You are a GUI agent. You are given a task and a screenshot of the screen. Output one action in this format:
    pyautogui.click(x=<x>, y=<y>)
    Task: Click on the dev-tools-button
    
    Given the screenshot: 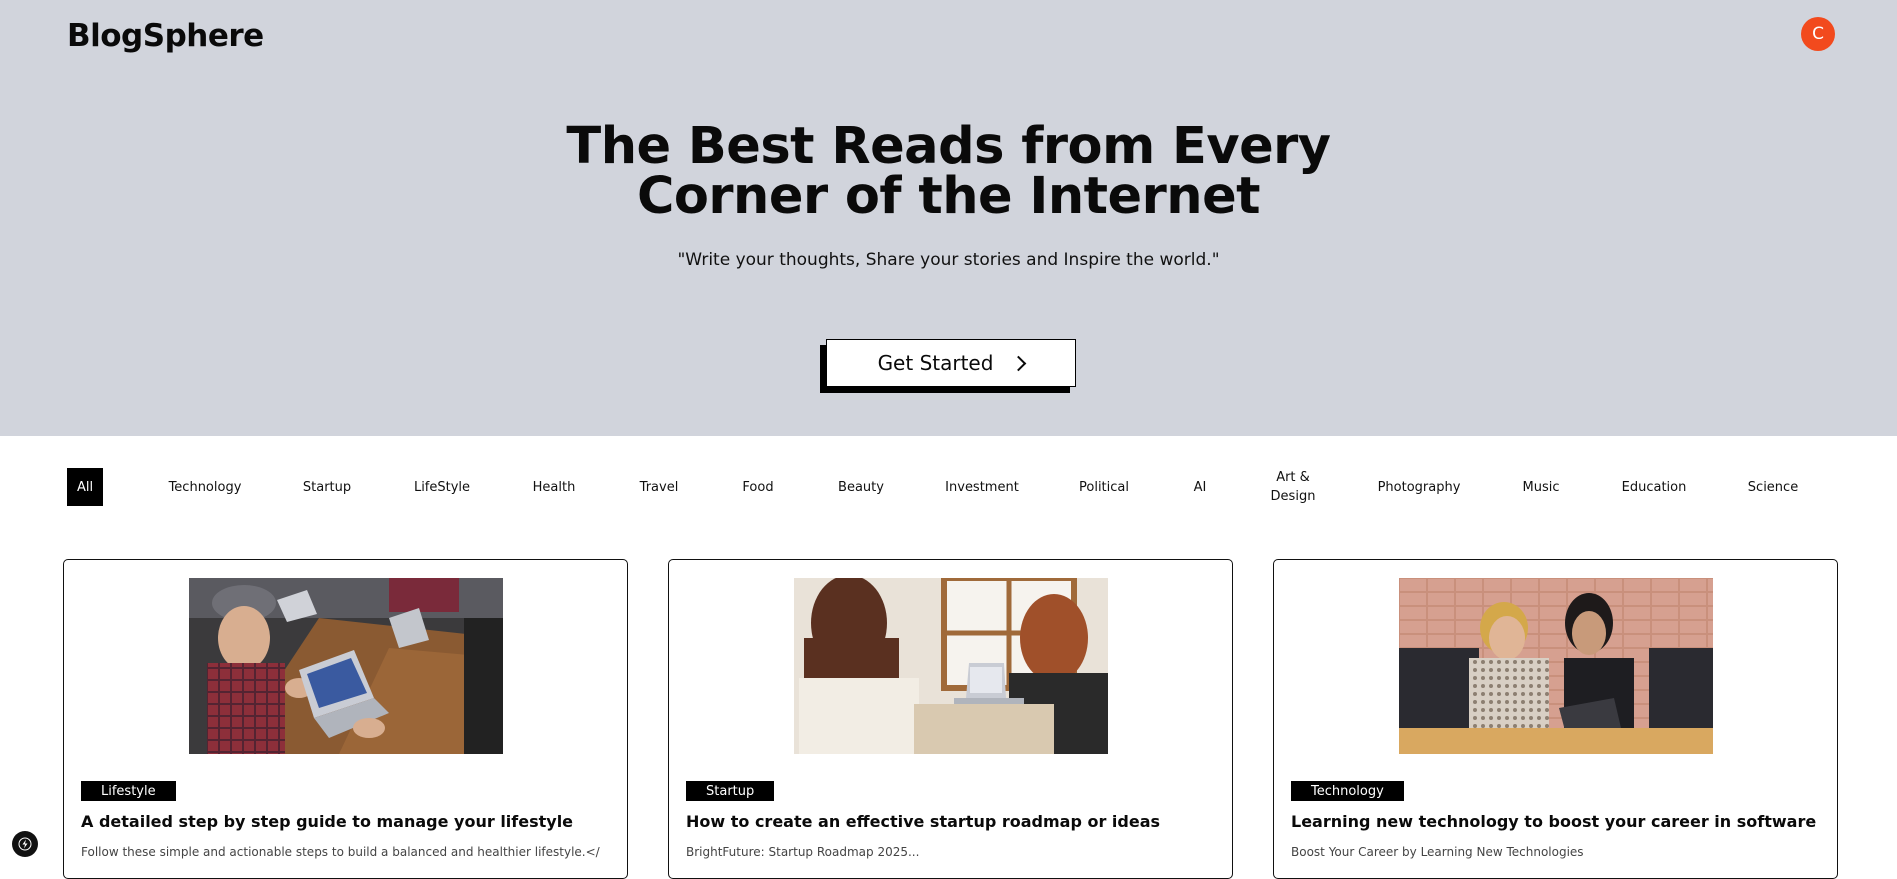 What is the action you would take?
    pyautogui.click(x=25, y=844)
    